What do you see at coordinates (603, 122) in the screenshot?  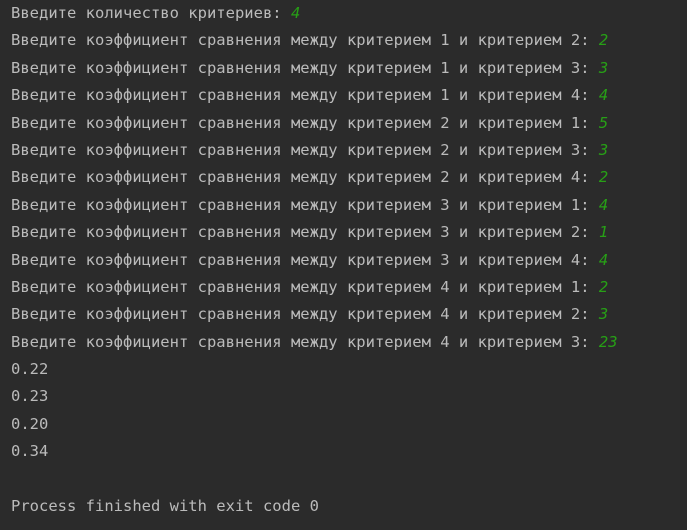 I see `user-input-value: 5` at bounding box center [603, 122].